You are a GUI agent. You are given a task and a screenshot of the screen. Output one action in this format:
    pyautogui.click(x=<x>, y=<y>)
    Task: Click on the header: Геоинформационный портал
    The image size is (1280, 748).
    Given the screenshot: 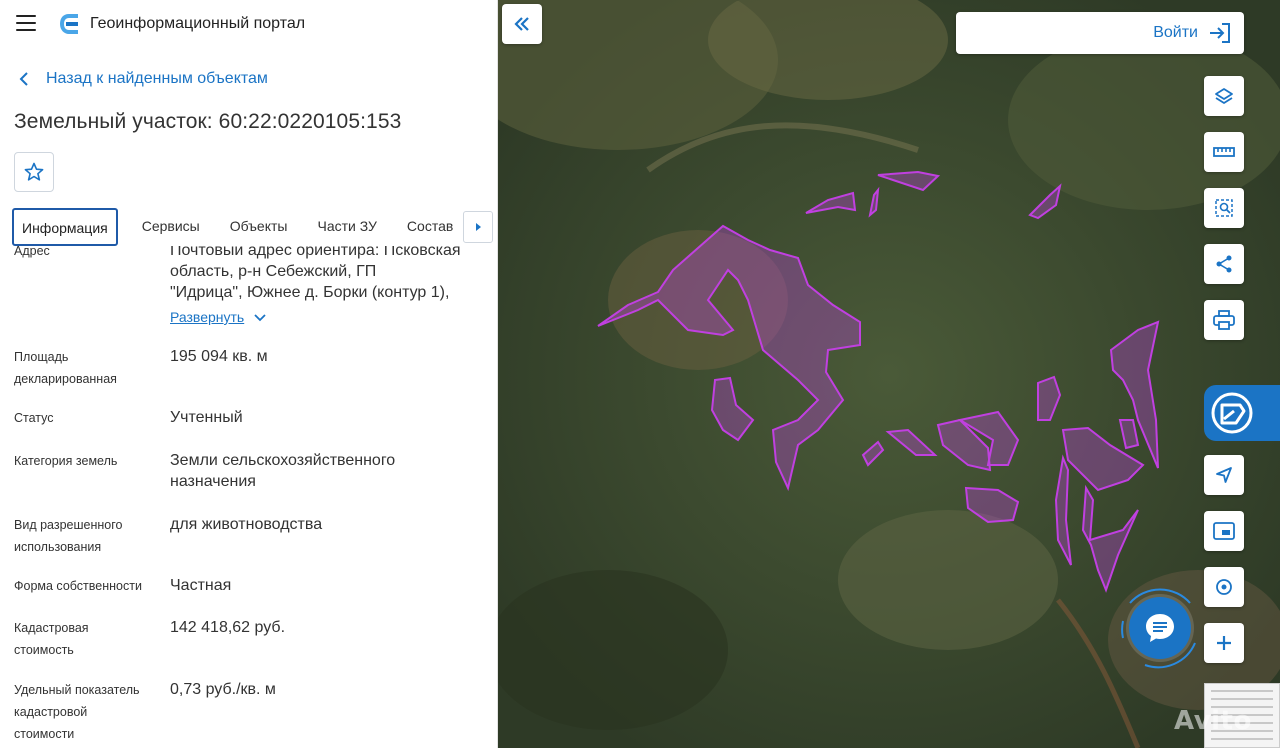 What is the action you would take?
    pyautogui.click(x=248, y=24)
    